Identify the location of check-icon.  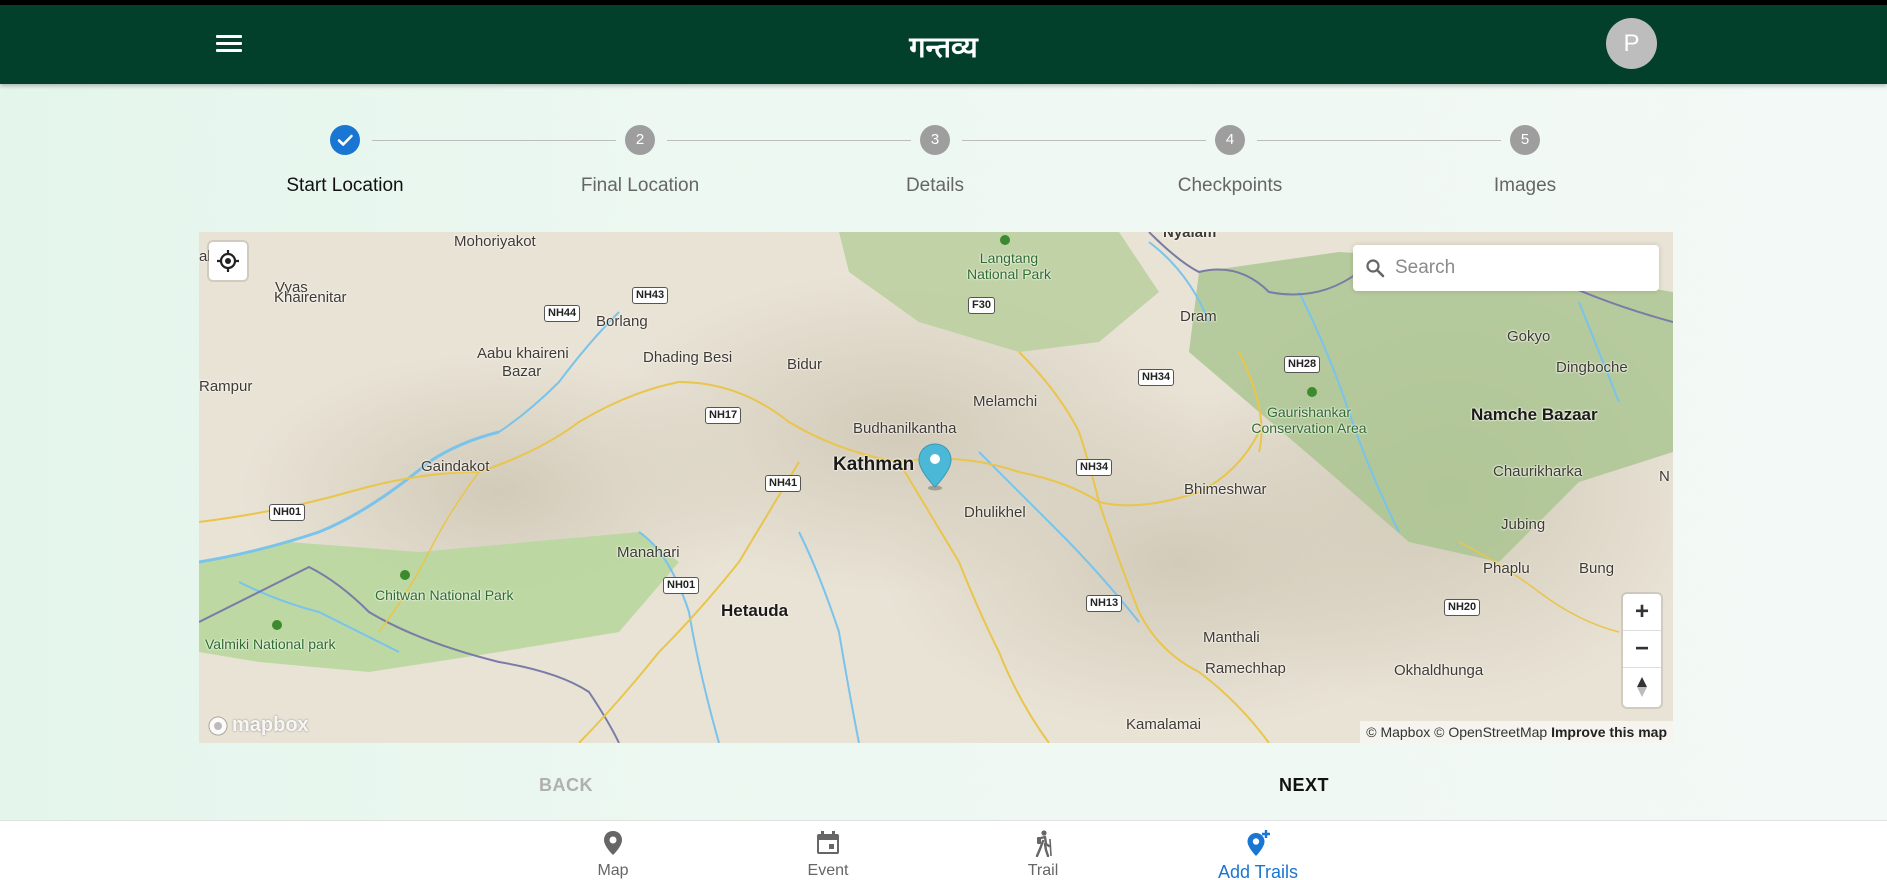
(345, 140).